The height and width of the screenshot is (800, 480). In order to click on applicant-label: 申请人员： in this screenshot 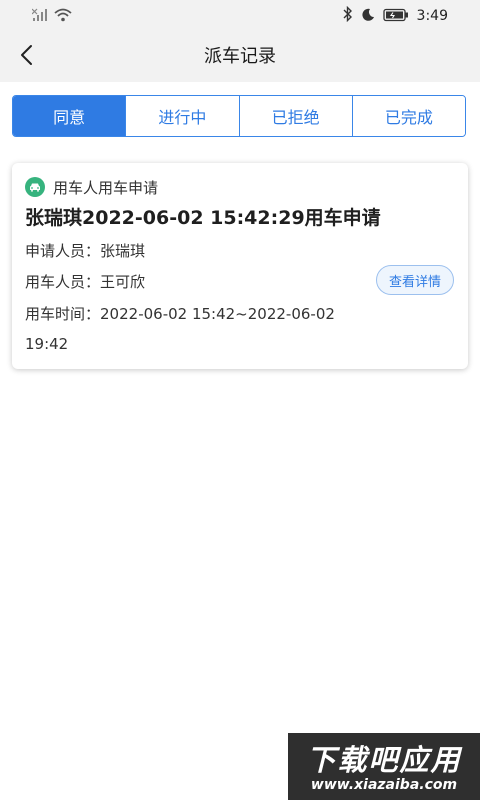, I will do `click(63, 251)`.